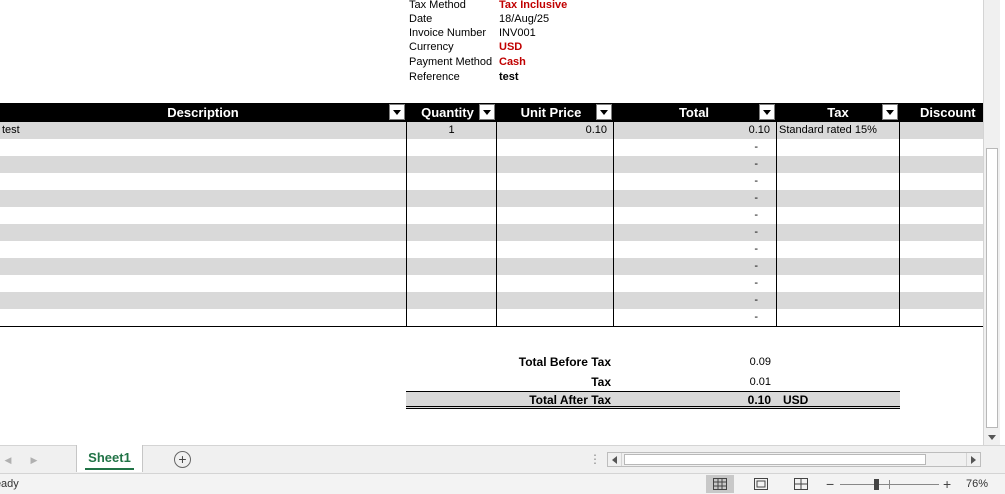  I want to click on scroll-down-arrow-icon, so click(992, 437).